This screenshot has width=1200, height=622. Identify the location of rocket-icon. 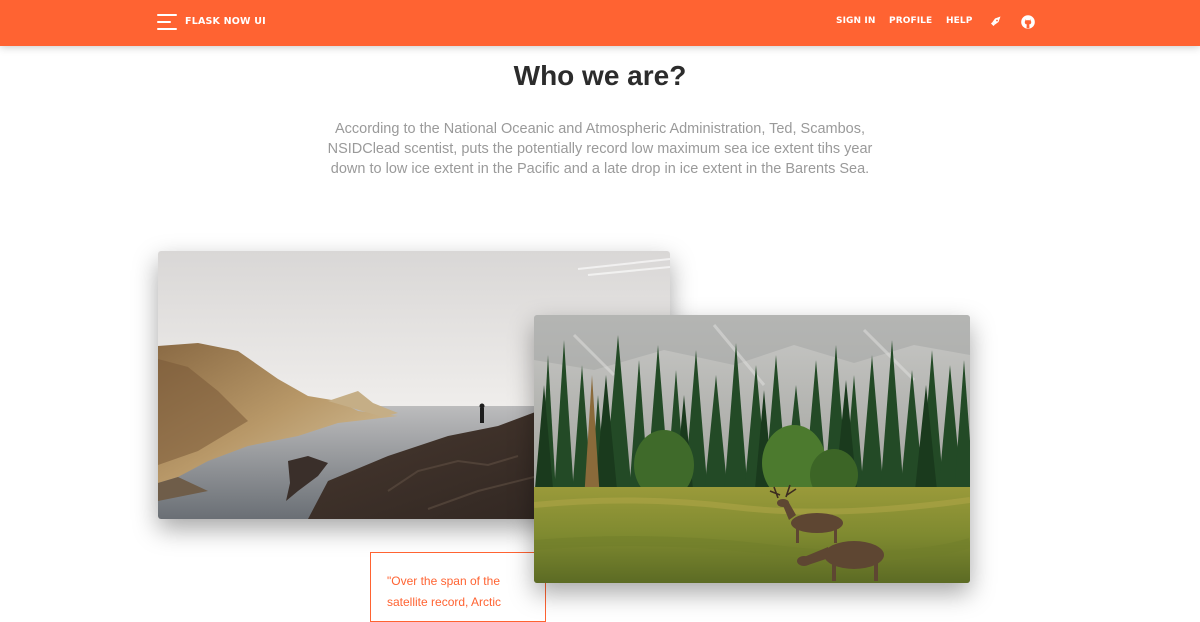
(996, 22).